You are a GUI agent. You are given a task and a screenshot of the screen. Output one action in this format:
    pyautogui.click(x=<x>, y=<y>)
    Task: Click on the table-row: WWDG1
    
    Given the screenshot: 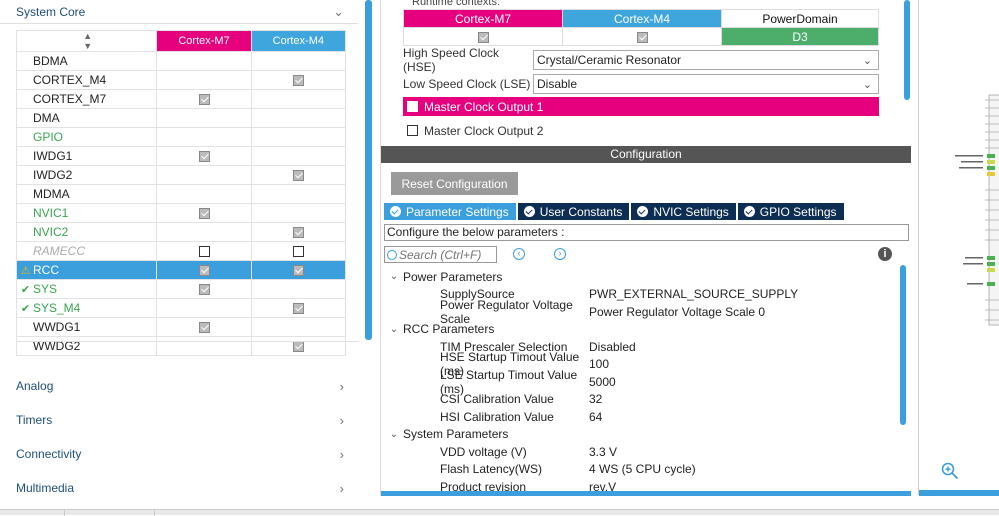 What is the action you would take?
    pyautogui.click(x=181, y=327)
    